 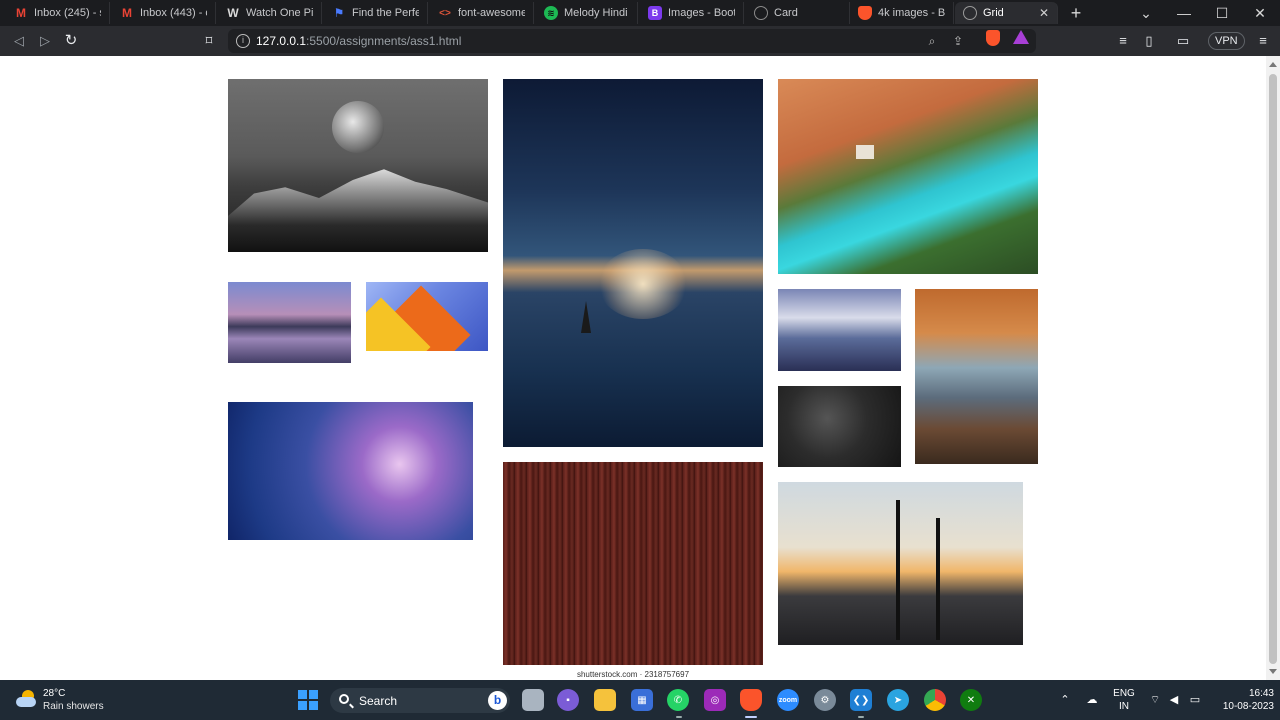 I want to click on vscode-icon: ❮❯, so click(x=861, y=700).